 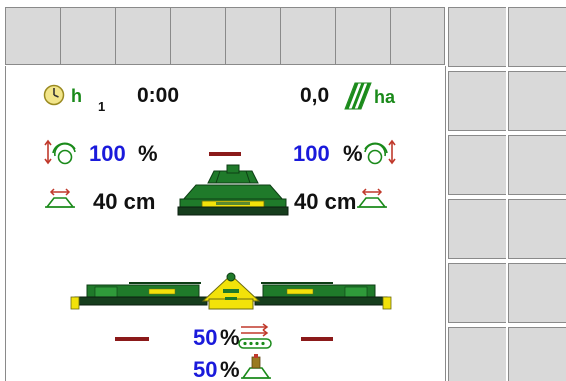 I want to click on hours-value: 0:00, so click(x=158, y=95).